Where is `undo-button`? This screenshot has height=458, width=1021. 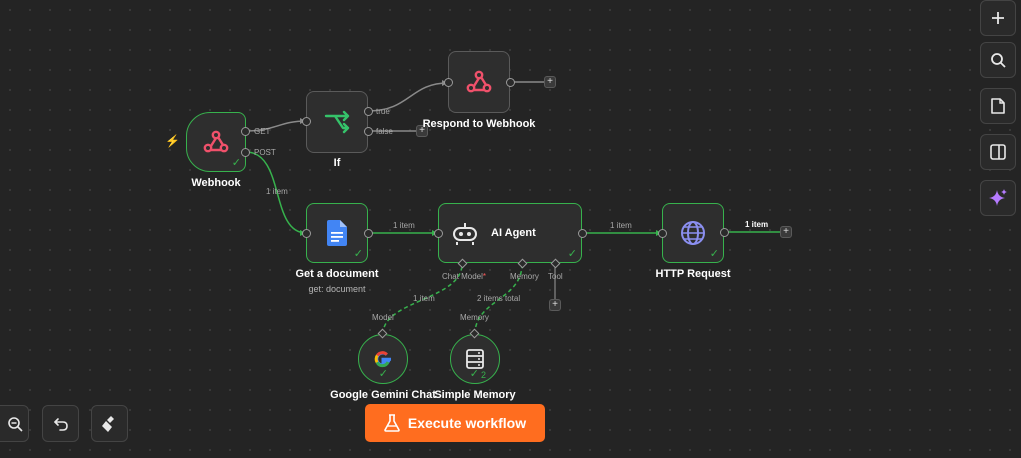 undo-button is located at coordinates (60, 423).